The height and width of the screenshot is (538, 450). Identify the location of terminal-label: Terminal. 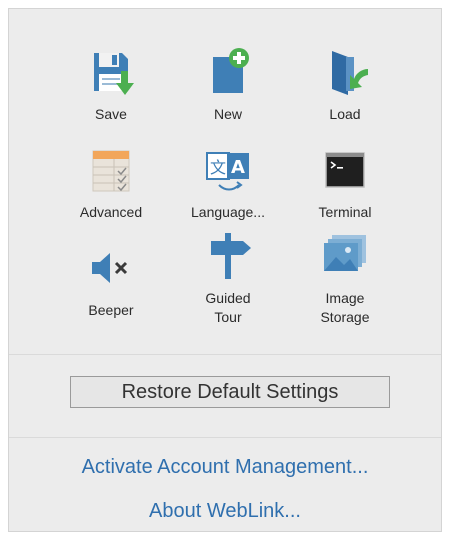
(345, 212).